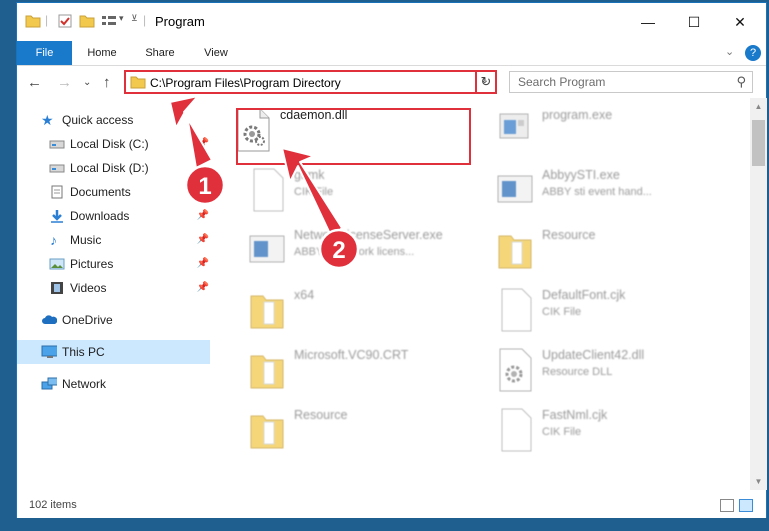  I want to click on file-name: x64, so click(304, 295).